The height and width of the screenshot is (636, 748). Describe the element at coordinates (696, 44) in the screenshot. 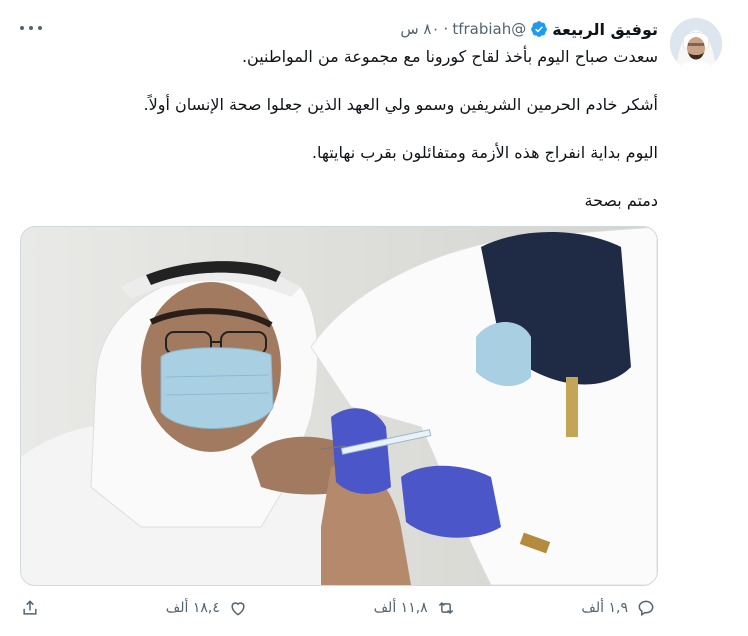

I see `avatar` at that location.